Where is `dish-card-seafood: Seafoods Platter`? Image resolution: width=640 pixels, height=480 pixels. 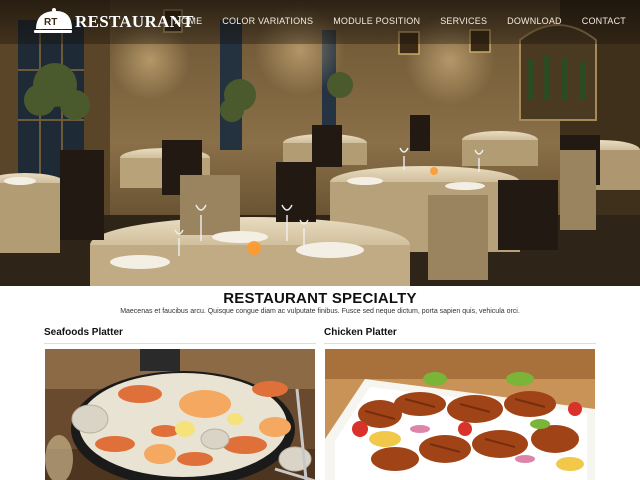 dish-card-seafood: Seafoods Platter is located at coordinates (180, 402).